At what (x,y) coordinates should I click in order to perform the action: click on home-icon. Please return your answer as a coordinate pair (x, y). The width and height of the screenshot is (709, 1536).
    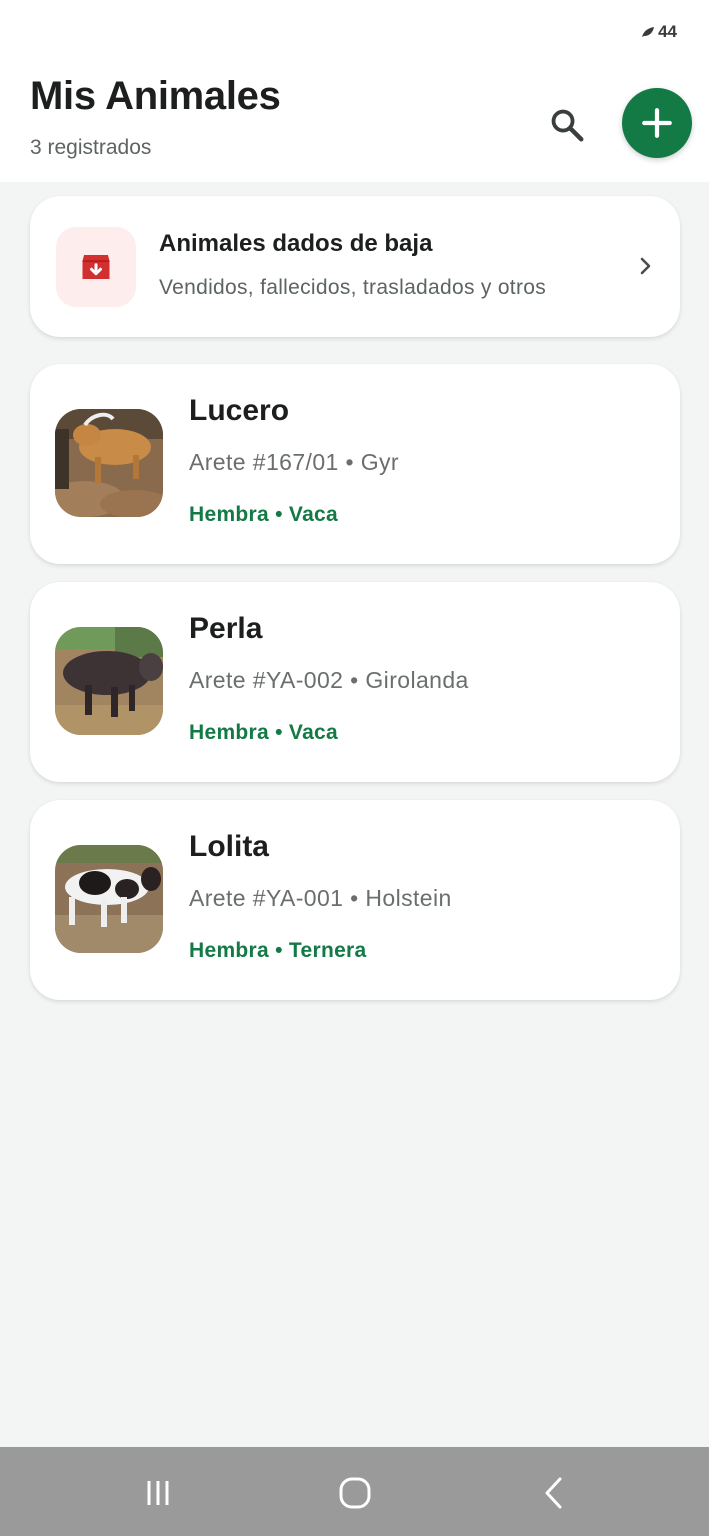
    Looking at the image, I should click on (355, 1493).